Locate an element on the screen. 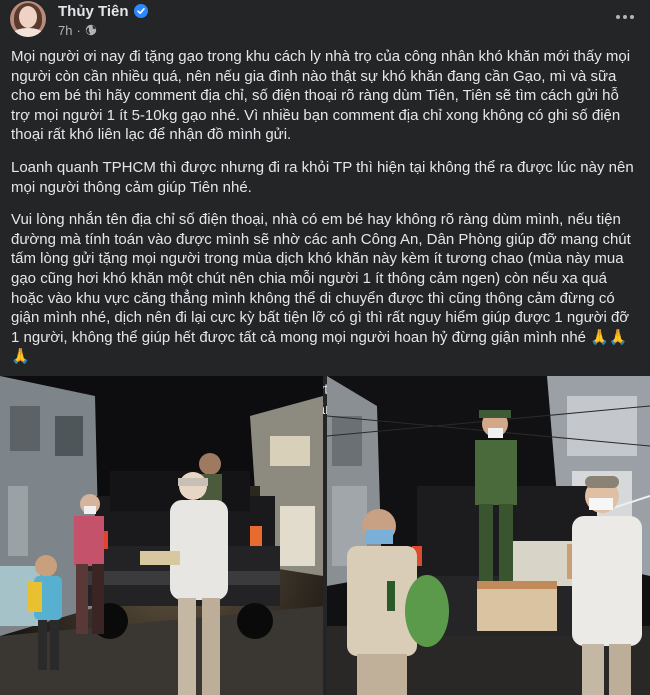  more-options-button is located at coordinates (625, 17).